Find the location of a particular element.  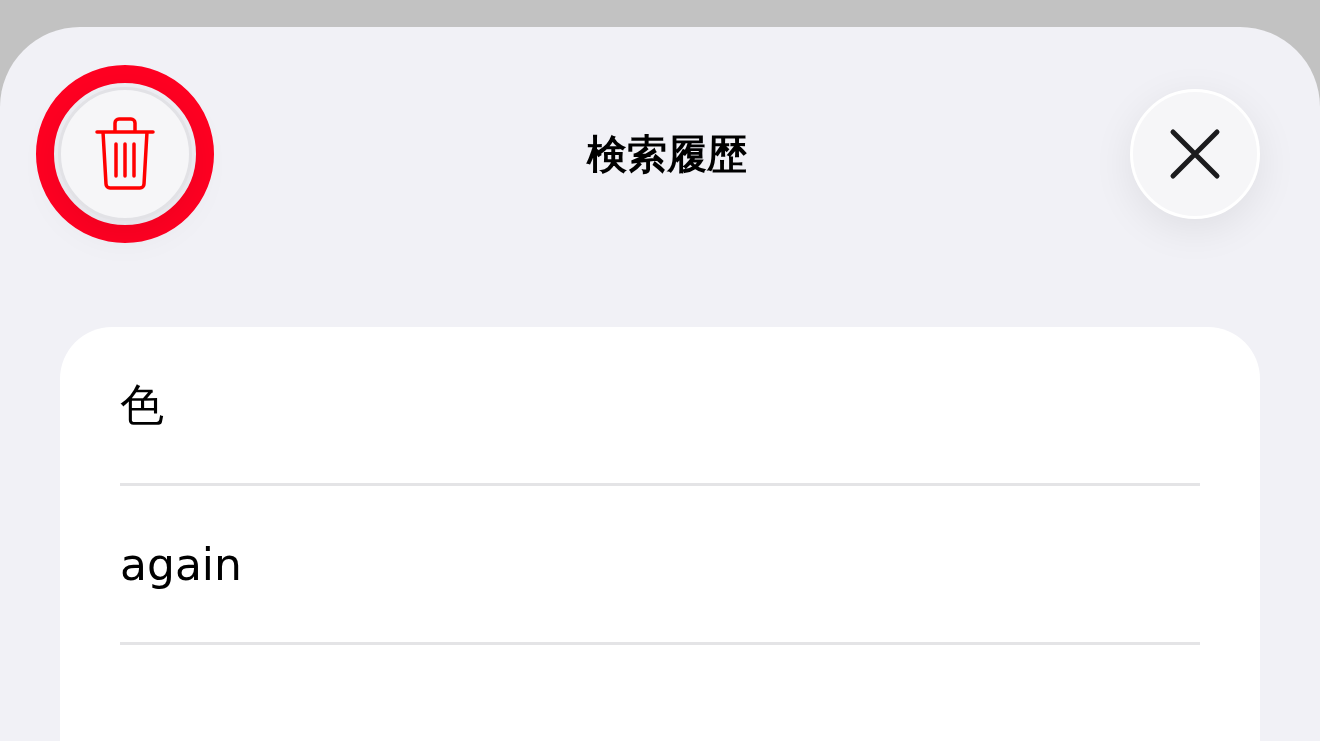

history-item: 色 is located at coordinates (142, 405).